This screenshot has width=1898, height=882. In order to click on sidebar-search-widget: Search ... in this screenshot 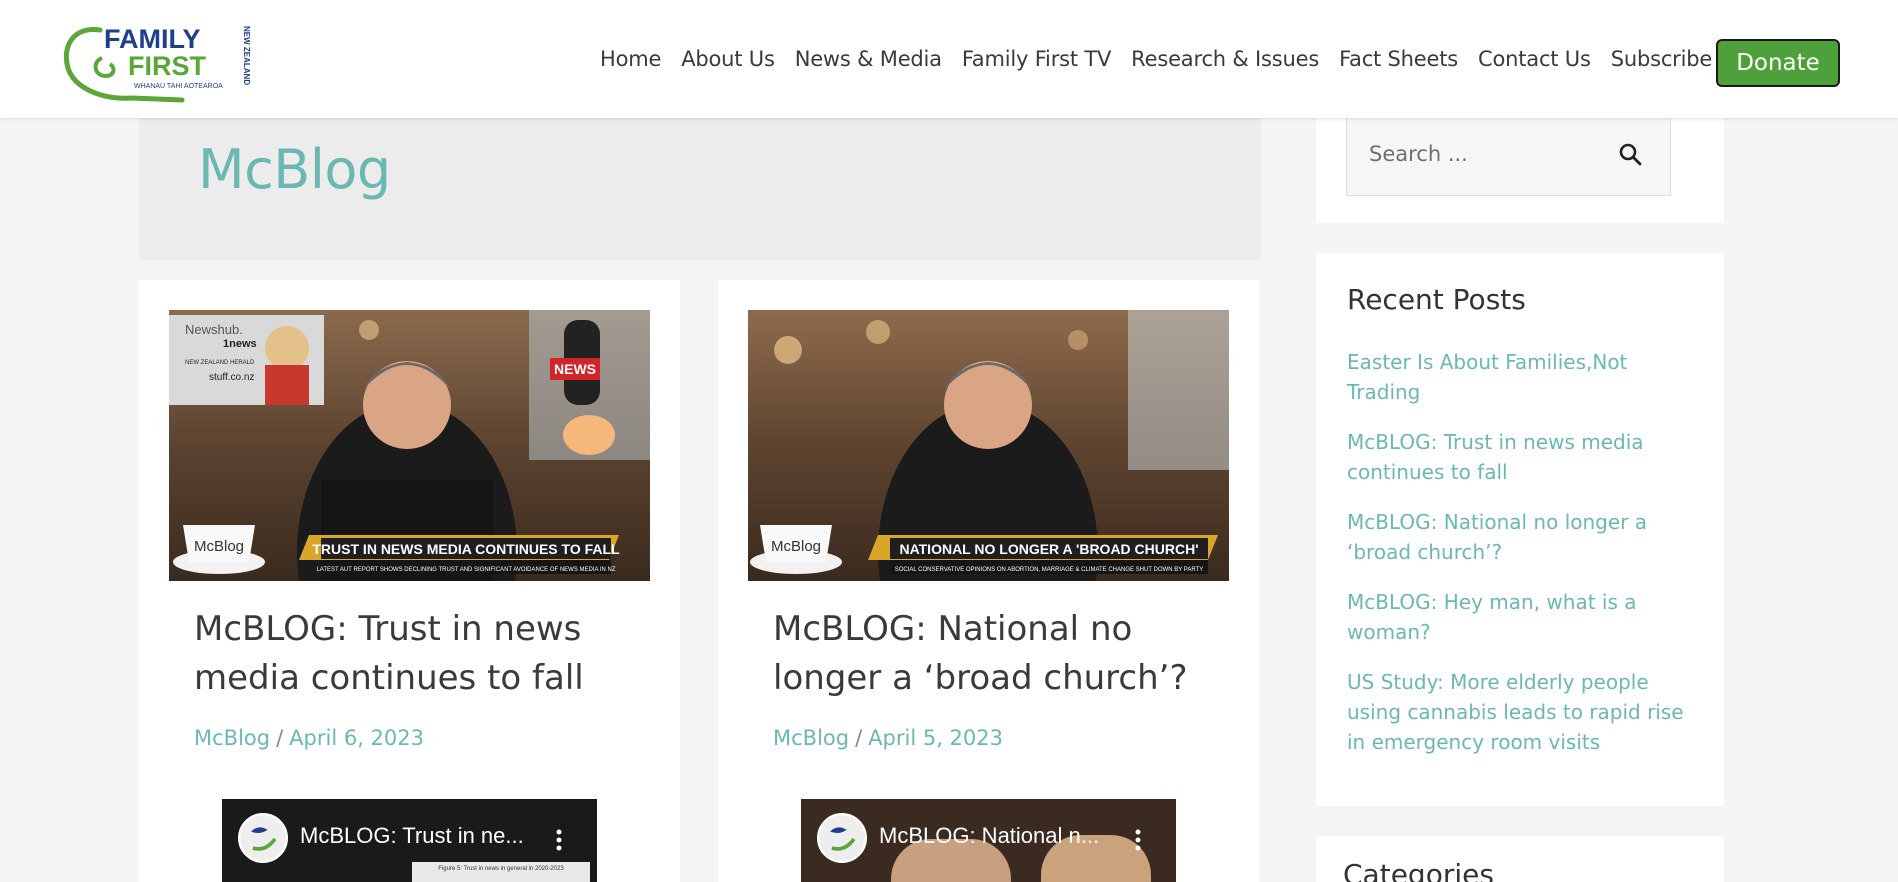, I will do `click(1520, 170)`.